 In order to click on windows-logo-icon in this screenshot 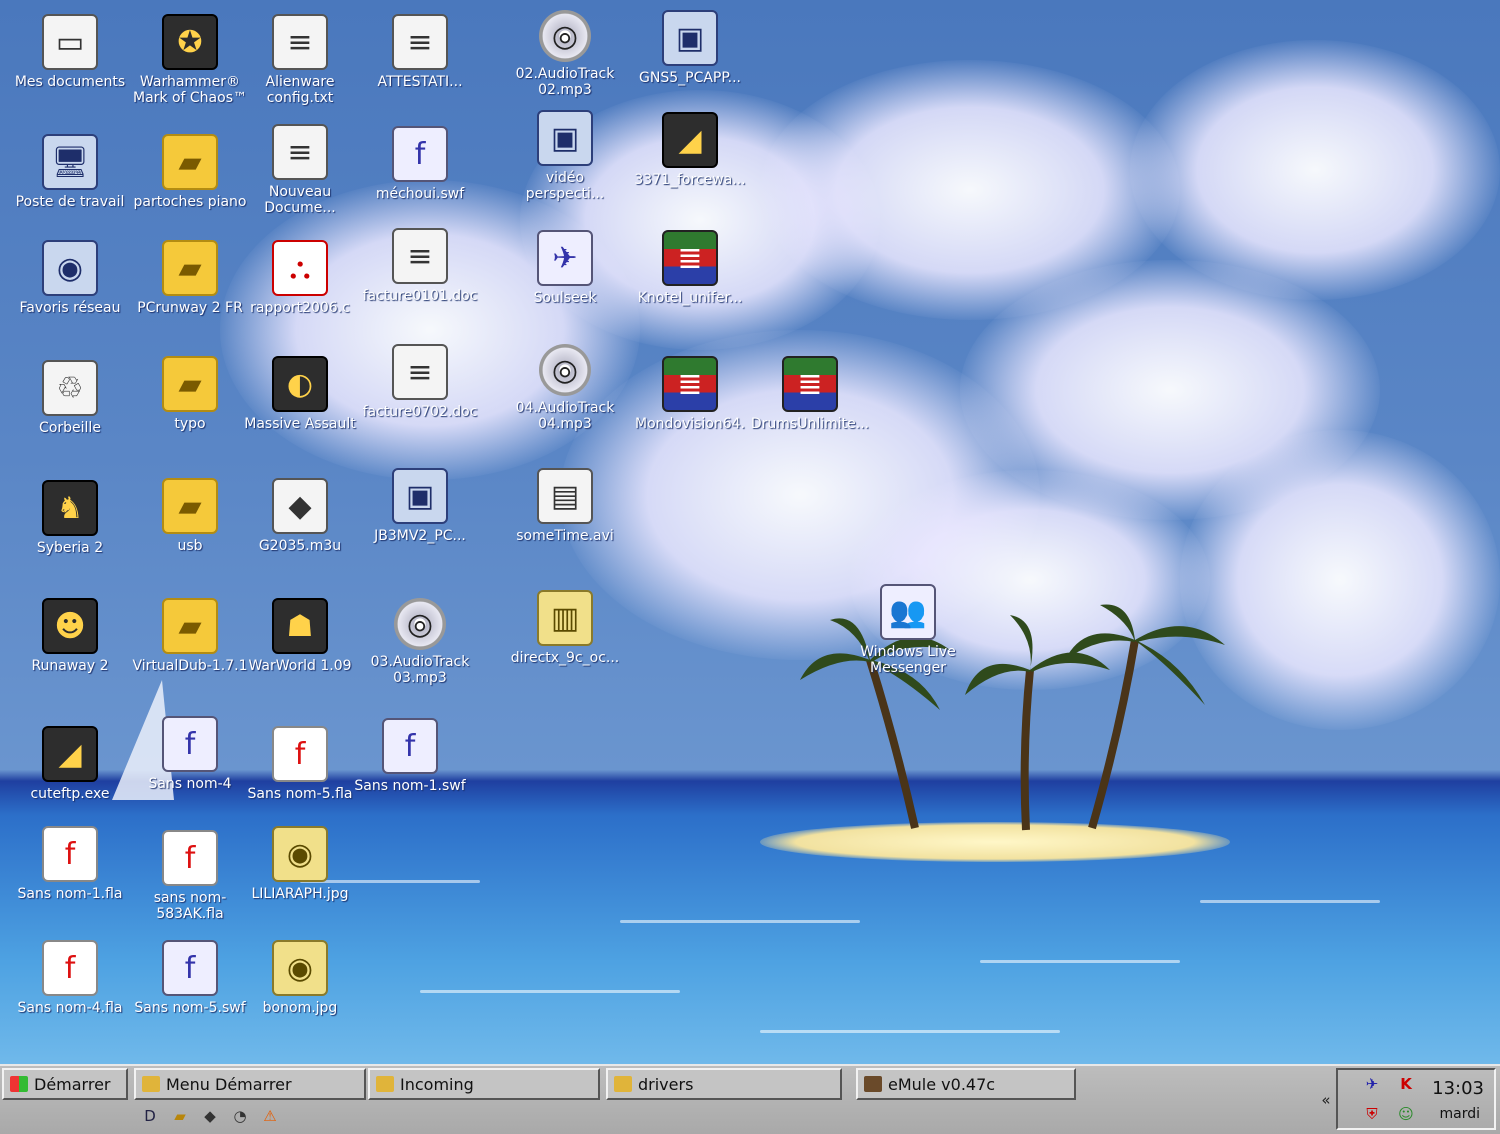, I will do `click(19, 1084)`.